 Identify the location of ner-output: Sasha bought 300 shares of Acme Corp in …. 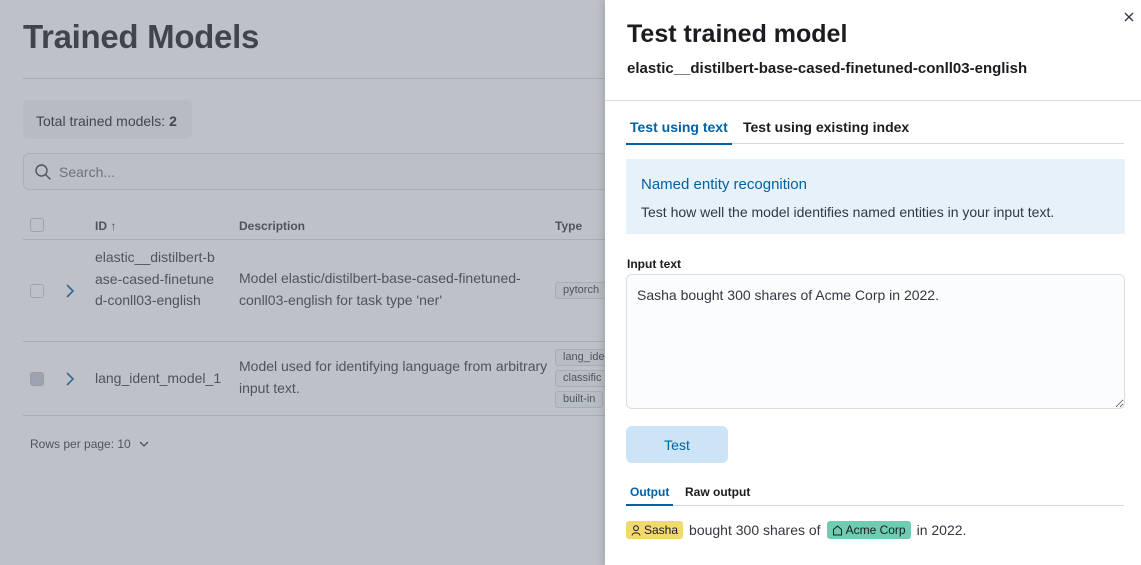
(796, 530).